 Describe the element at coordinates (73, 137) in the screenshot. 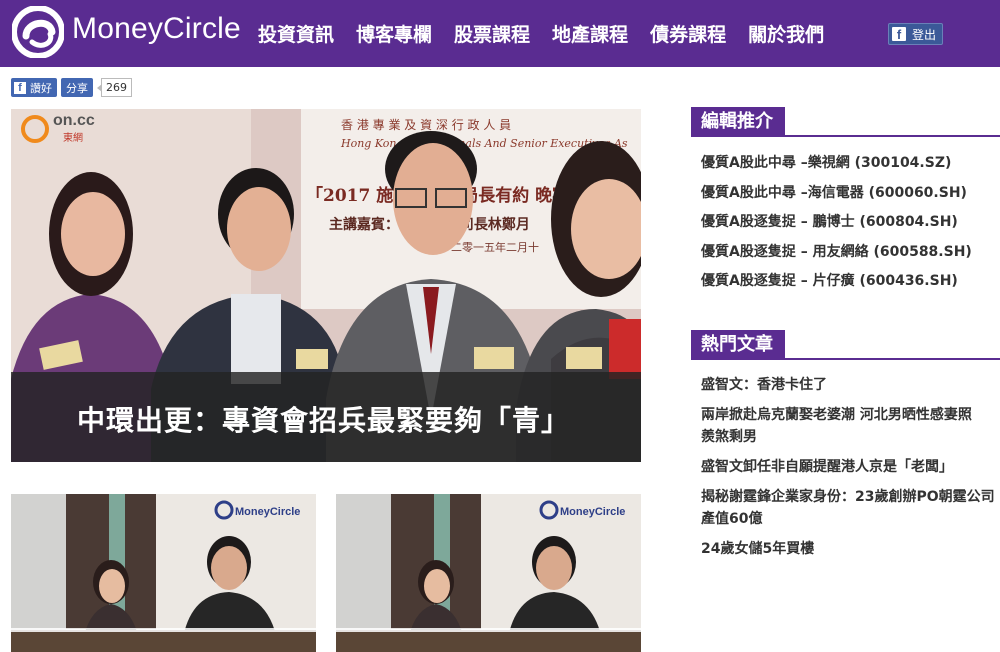

I see `svg-text: 東網` at that location.